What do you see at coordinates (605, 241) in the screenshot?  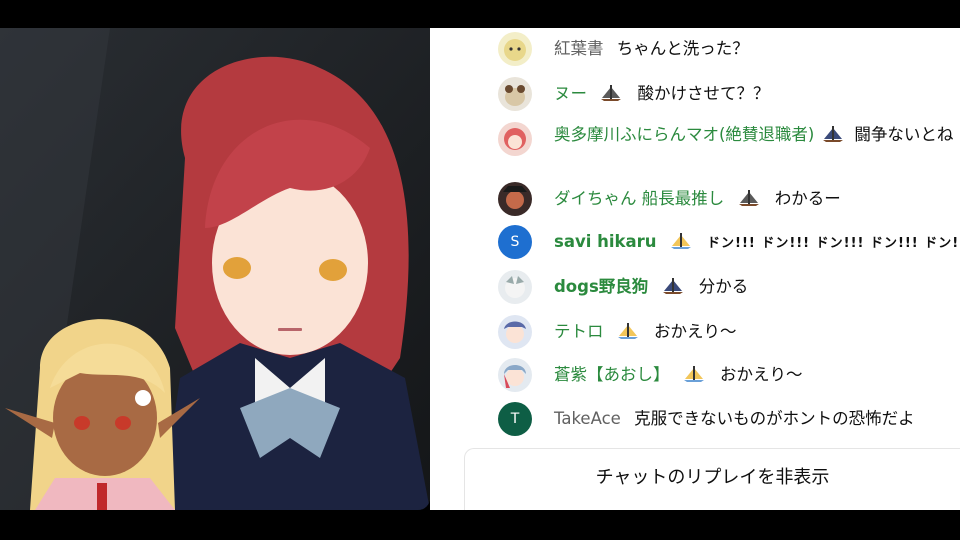 I see `chat-author-name: savi hikaru` at bounding box center [605, 241].